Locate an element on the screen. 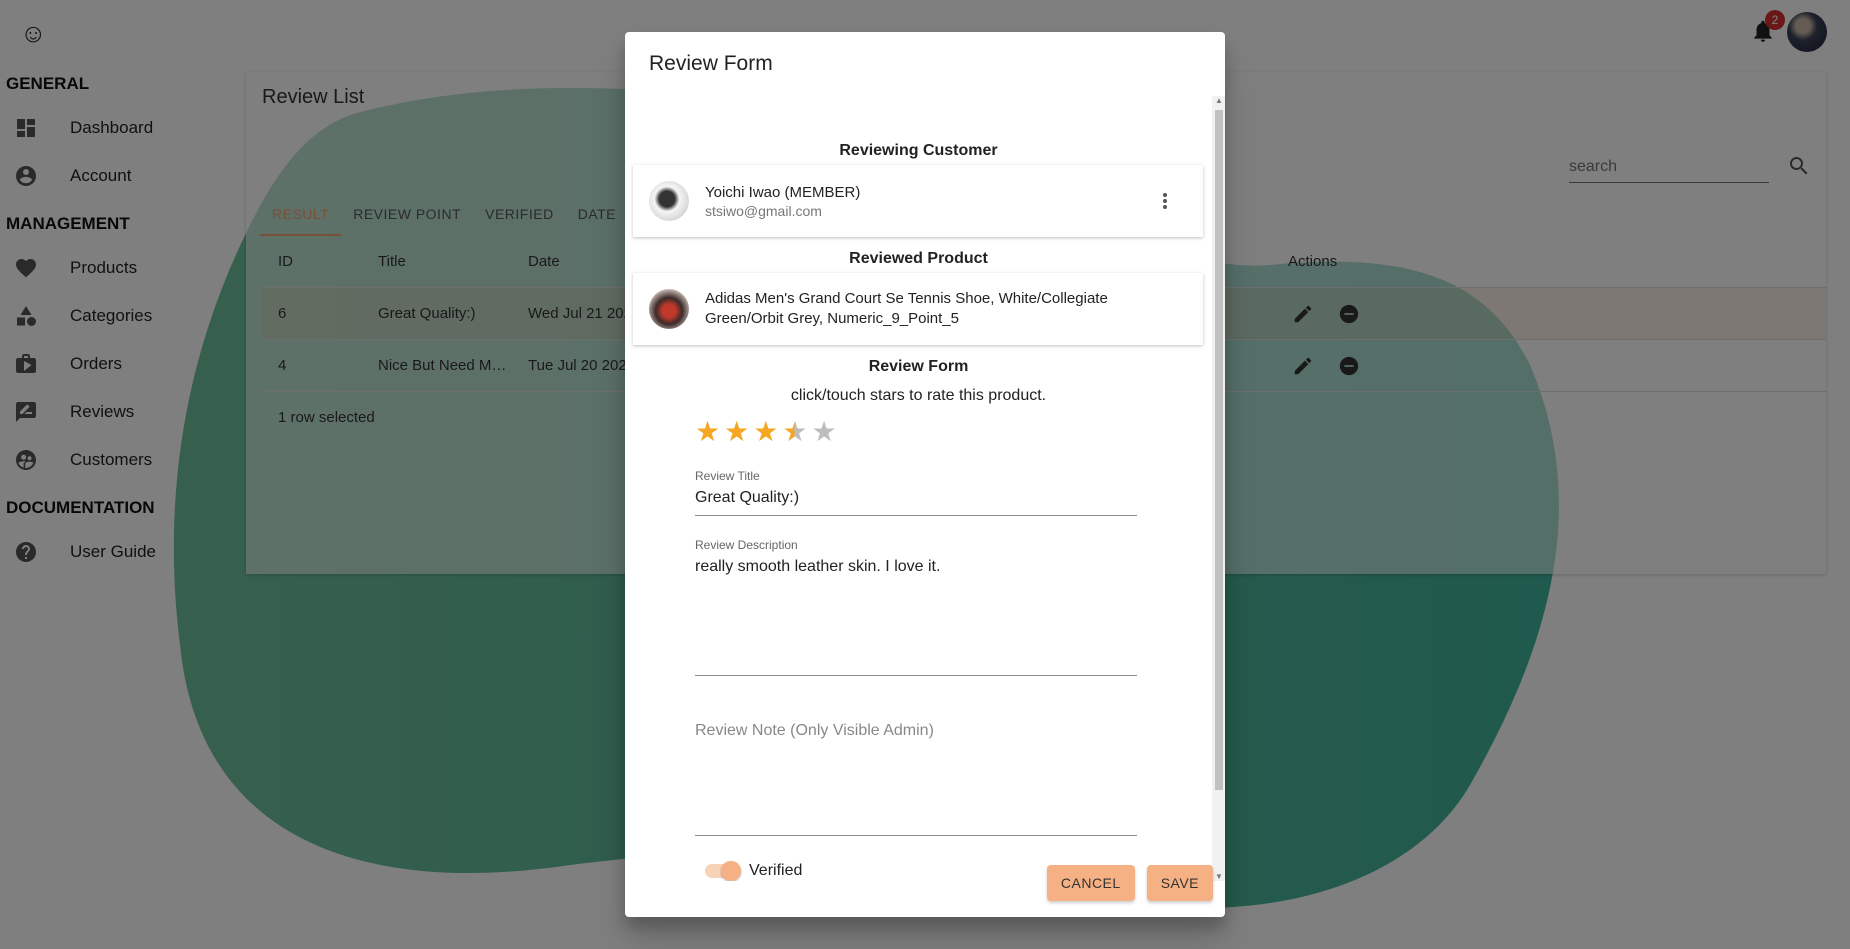 The image size is (1850, 949). dialog-scrollbar: ▲ ▼ is located at coordinates (1218, 488).